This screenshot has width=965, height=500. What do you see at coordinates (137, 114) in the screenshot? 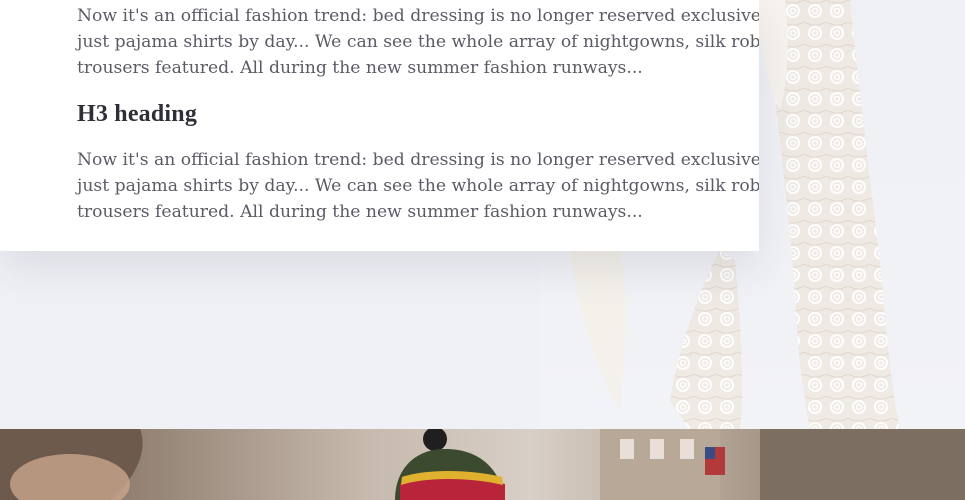
I see `h3-heading: H3 heading` at bounding box center [137, 114].